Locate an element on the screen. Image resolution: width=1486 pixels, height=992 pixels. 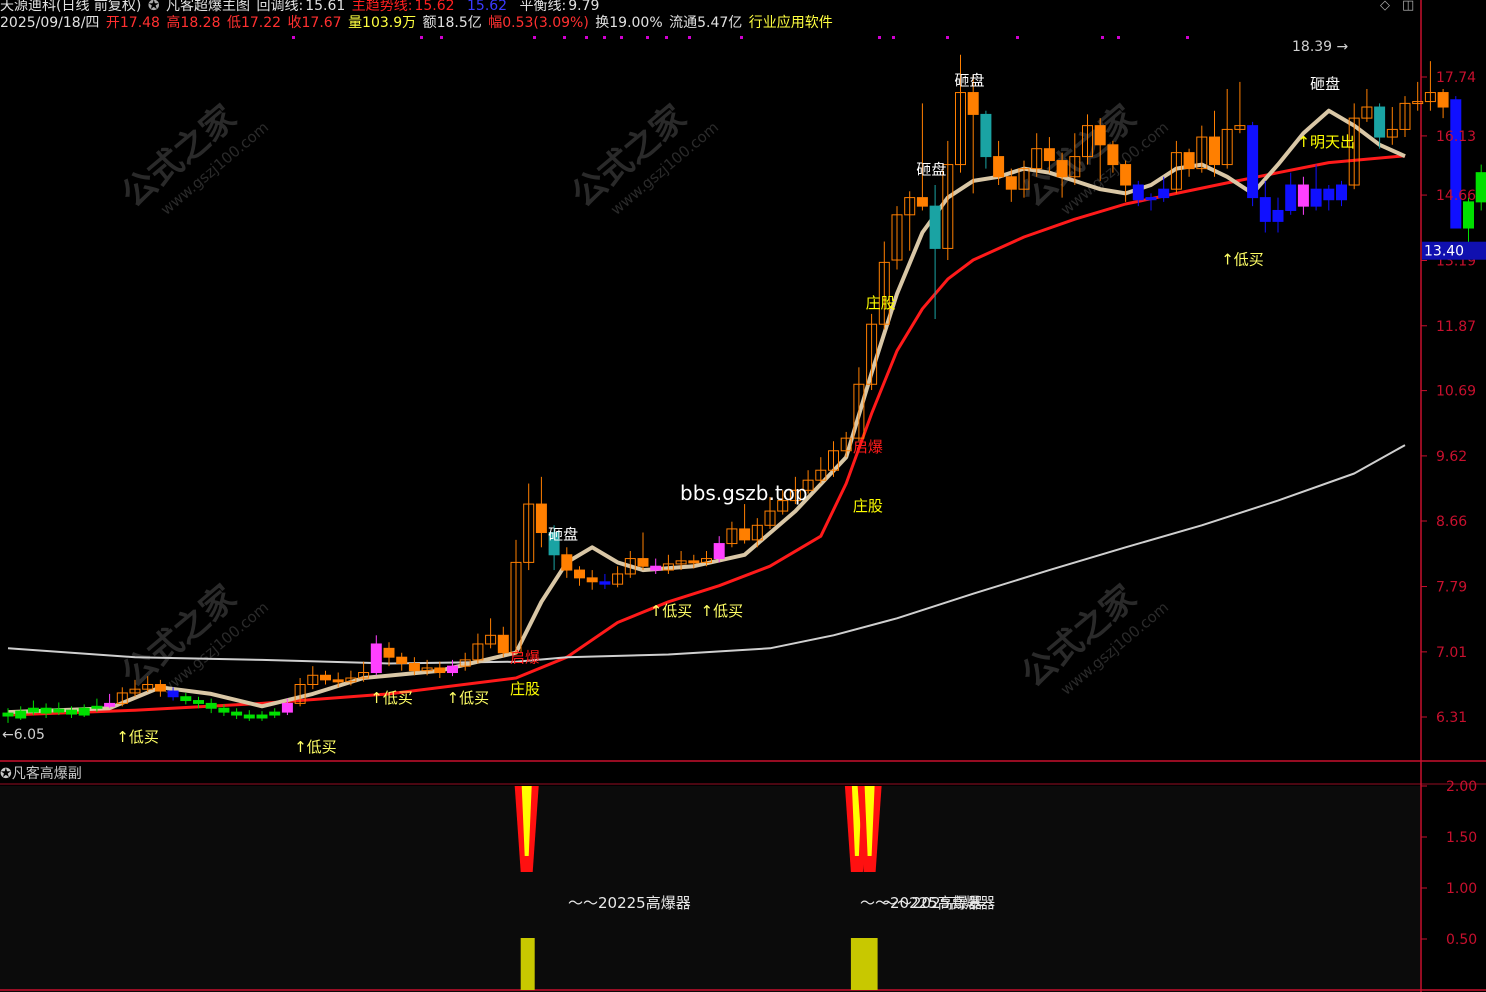
sub-panel-title: ✪凡客高爆副 is located at coordinates (41, 773).